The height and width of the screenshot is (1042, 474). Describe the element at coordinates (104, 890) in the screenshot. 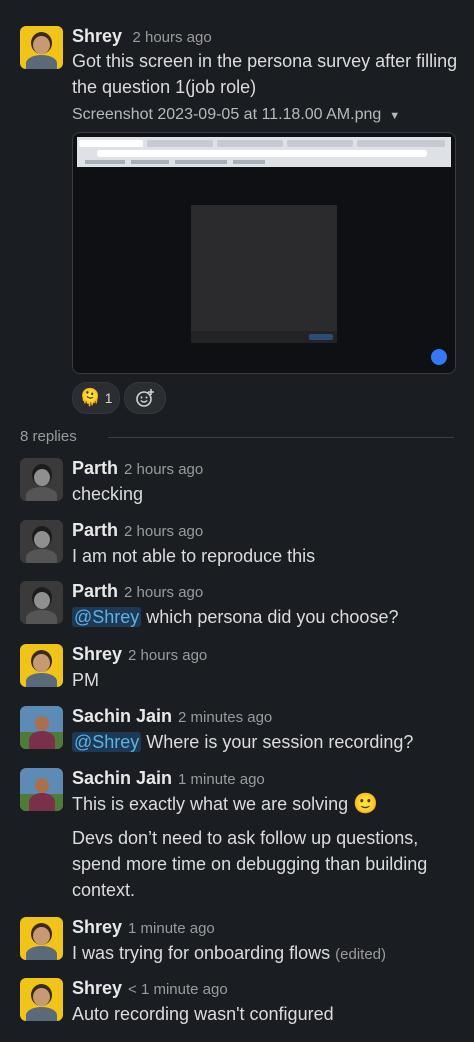

I see `message-line: context.` at that location.